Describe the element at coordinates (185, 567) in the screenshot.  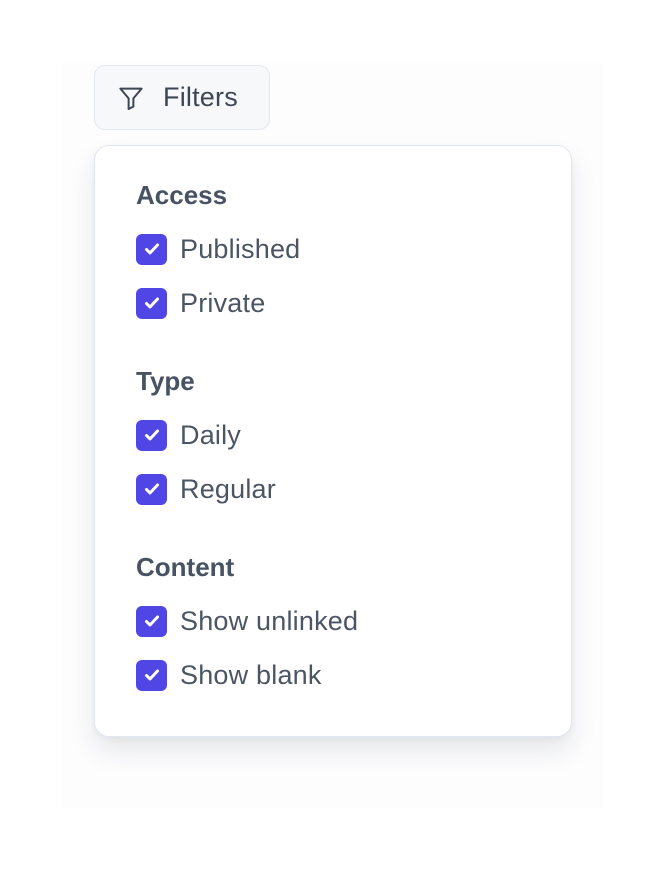
I see `group-heading: Content` at that location.